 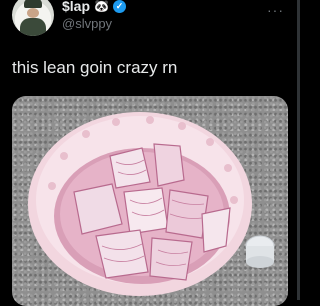 I want to click on author-handle: @slvppy, so click(x=87, y=23).